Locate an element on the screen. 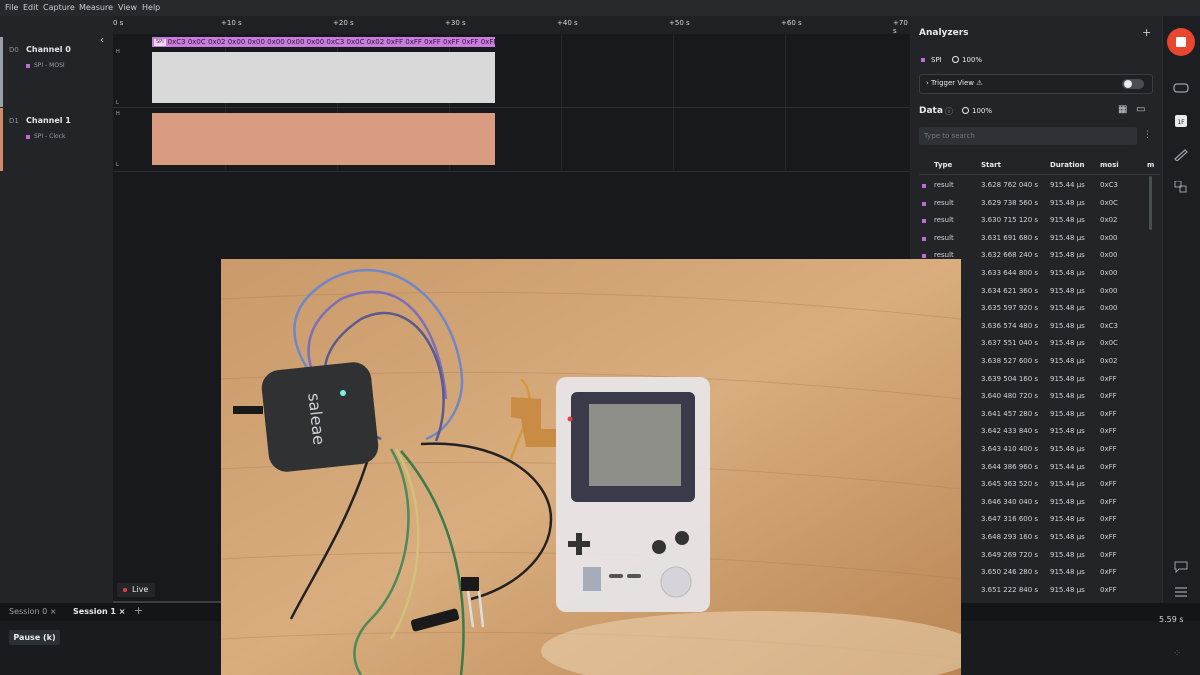 The height and width of the screenshot is (675, 1200). live-indicator: Live is located at coordinates (136, 590).